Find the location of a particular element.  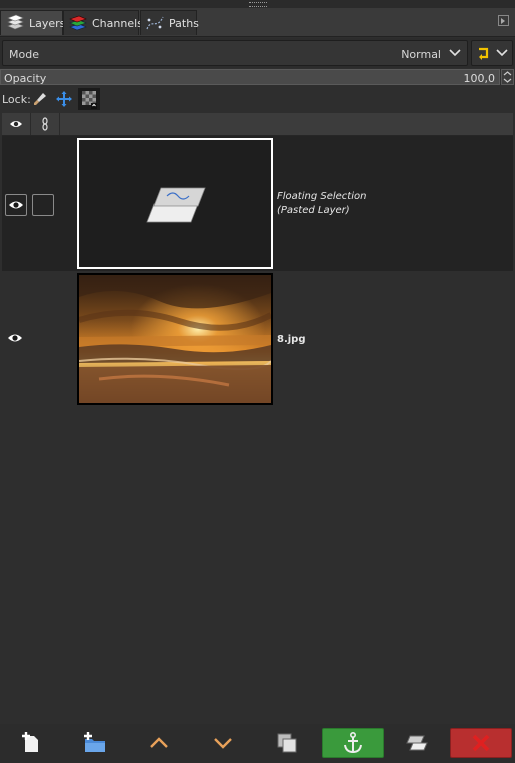

dock-grip is located at coordinates (257, 4).